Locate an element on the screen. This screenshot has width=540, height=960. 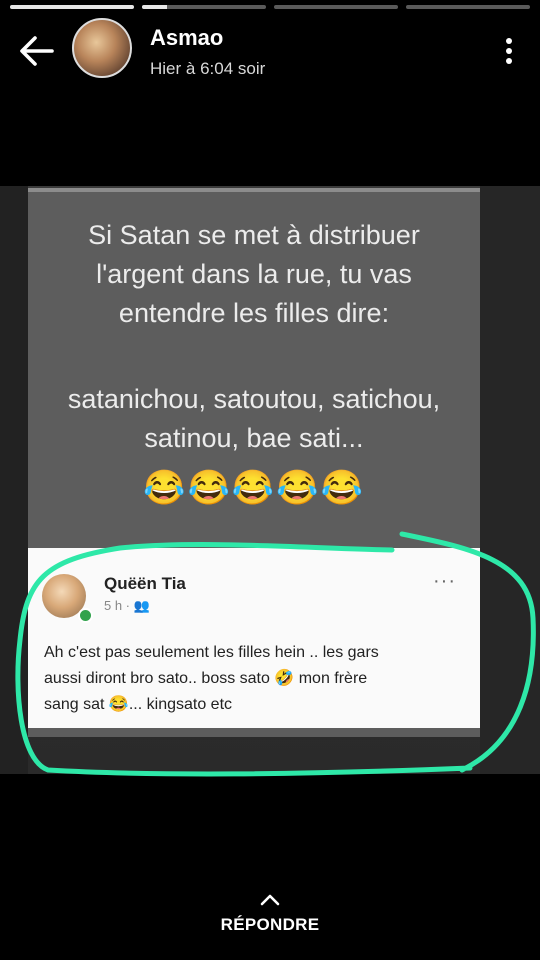
meme-line-1: Si Satan se met à distribuer is located at coordinates (254, 235).